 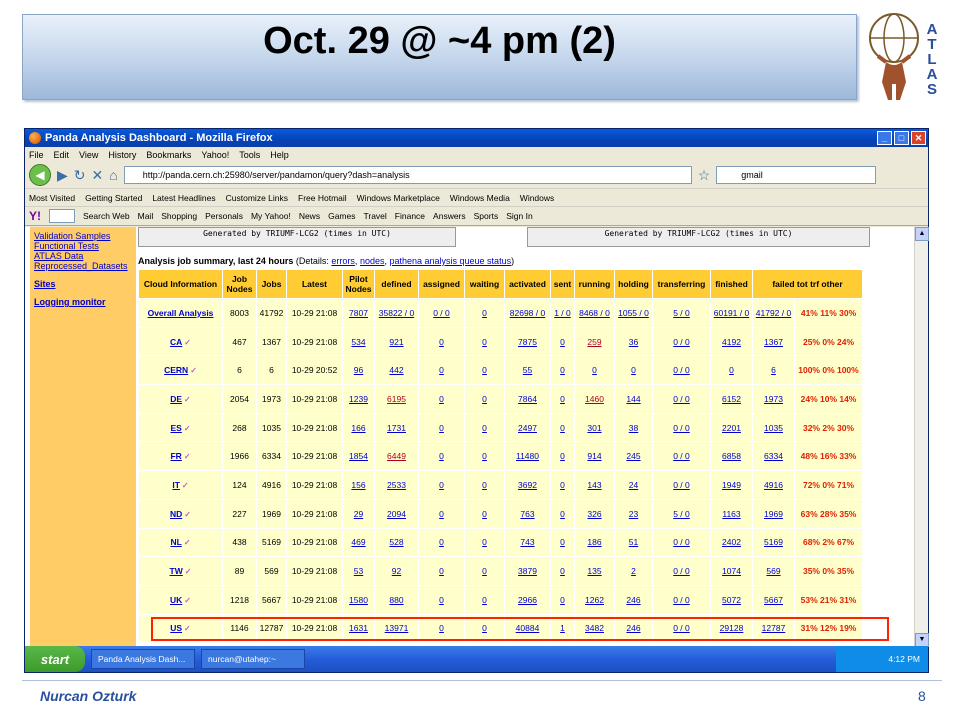 What do you see at coordinates (183, 198) in the screenshot?
I see `bookmark-item: Latest Headlines` at bounding box center [183, 198].